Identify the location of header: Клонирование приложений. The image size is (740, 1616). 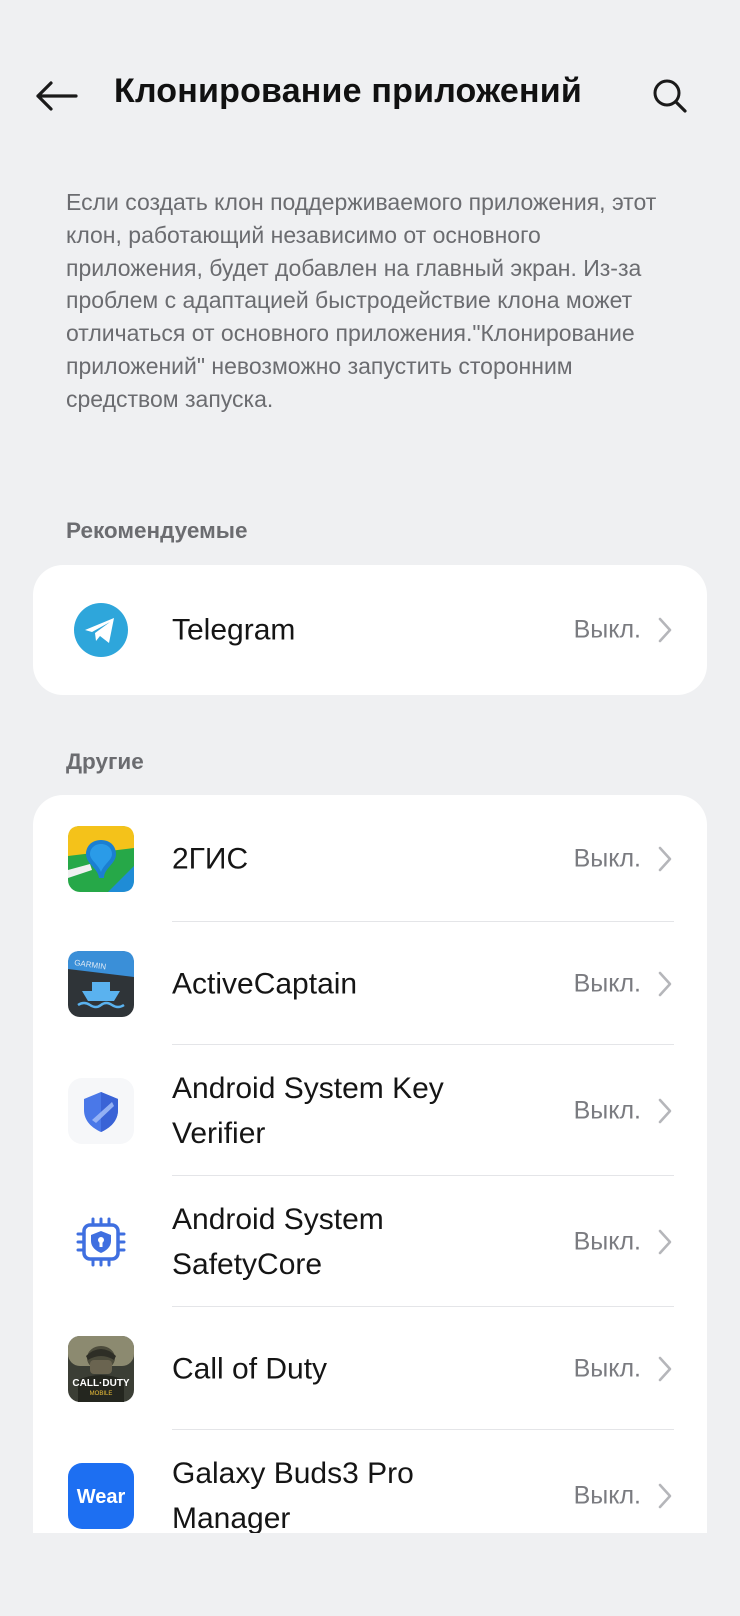
(370, 94).